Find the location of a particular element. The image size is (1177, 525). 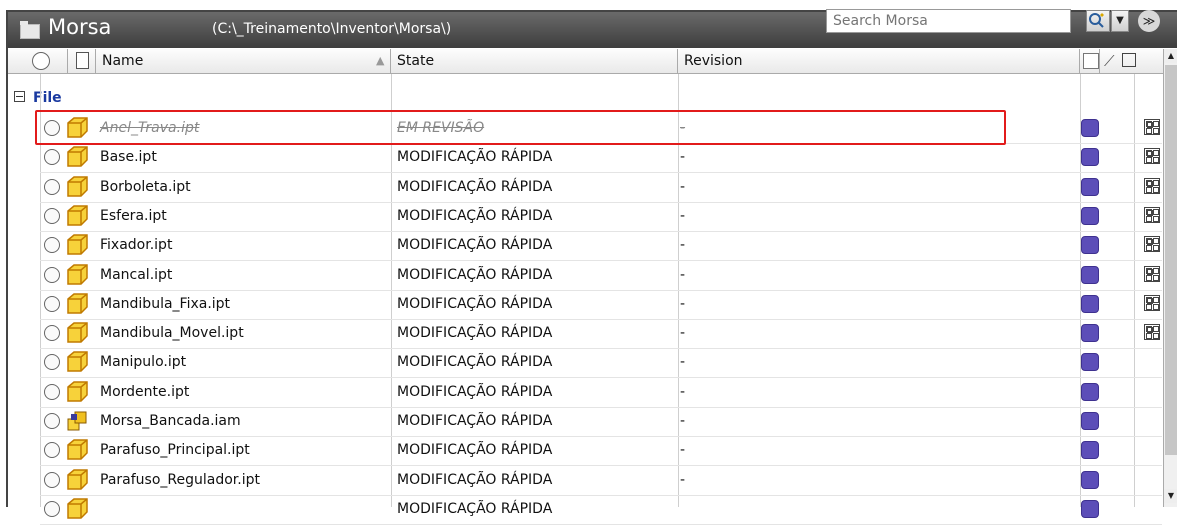

table-row: Esfera.ipt MODIFICAÇÃO RÁPIDA - is located at coordinates (601, 217).